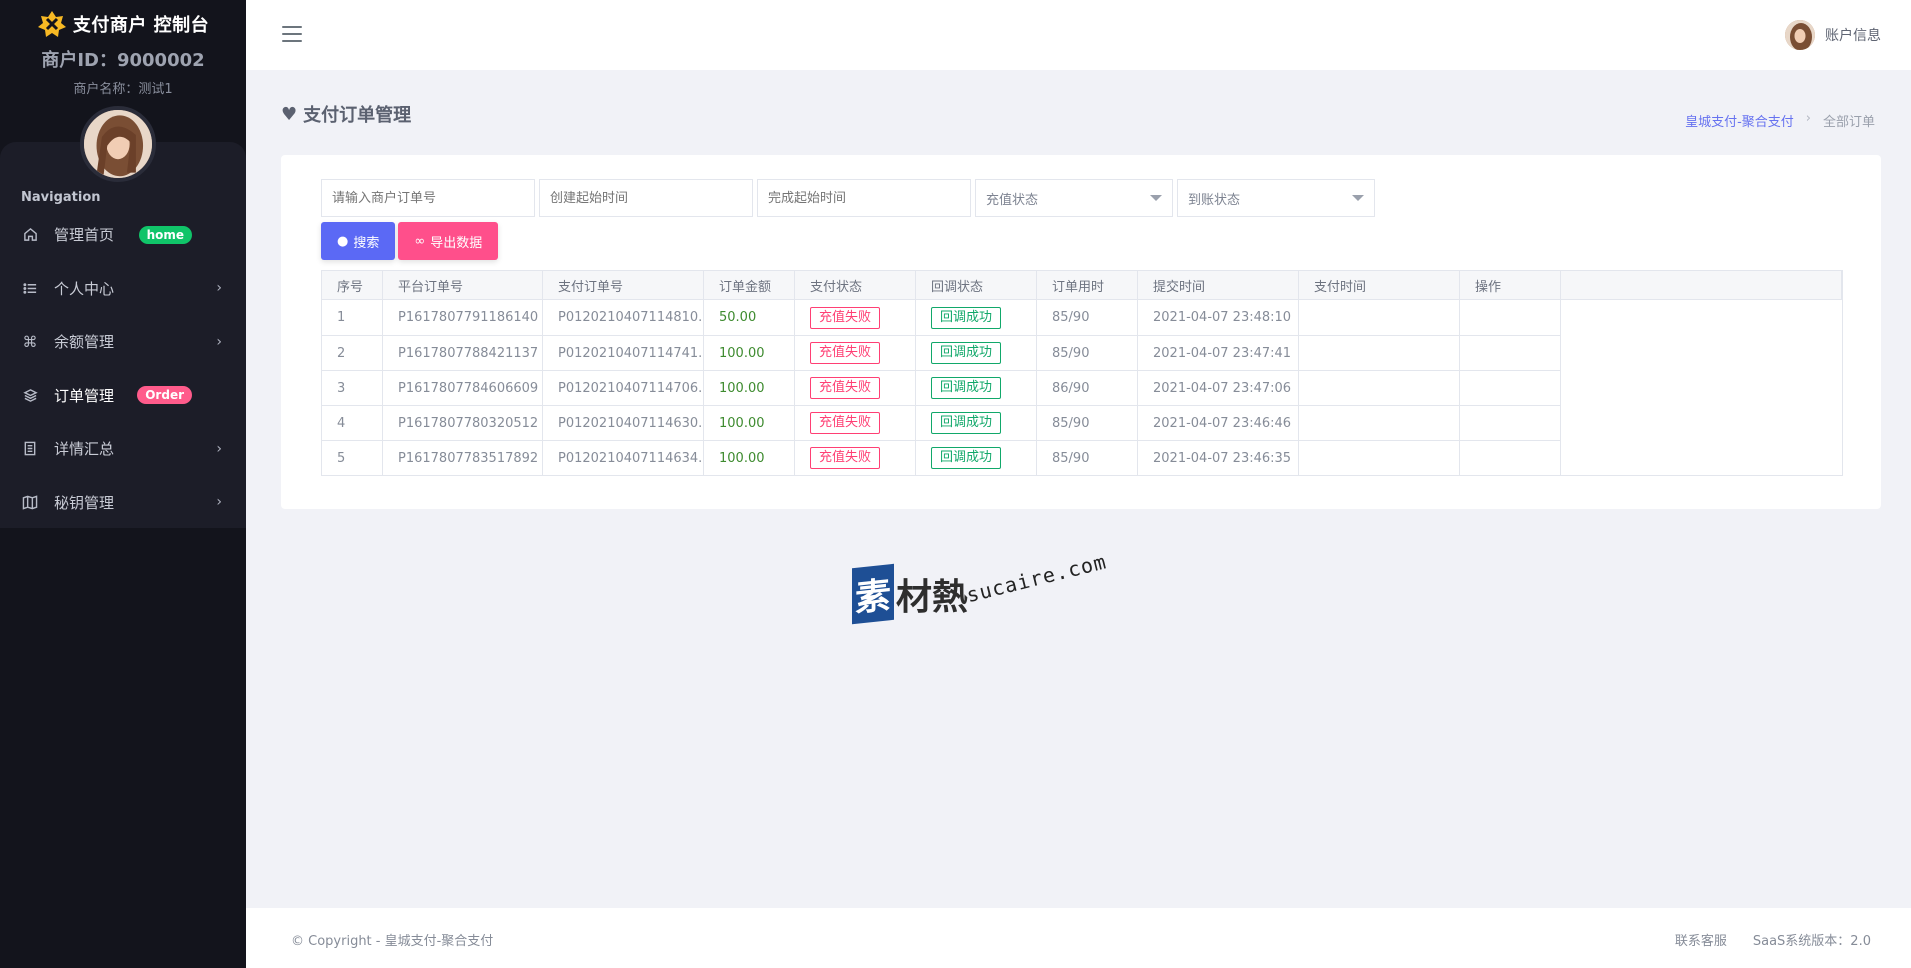  I want to click on platform-order-no-cell: P1617807780320512, so click(463, 422).